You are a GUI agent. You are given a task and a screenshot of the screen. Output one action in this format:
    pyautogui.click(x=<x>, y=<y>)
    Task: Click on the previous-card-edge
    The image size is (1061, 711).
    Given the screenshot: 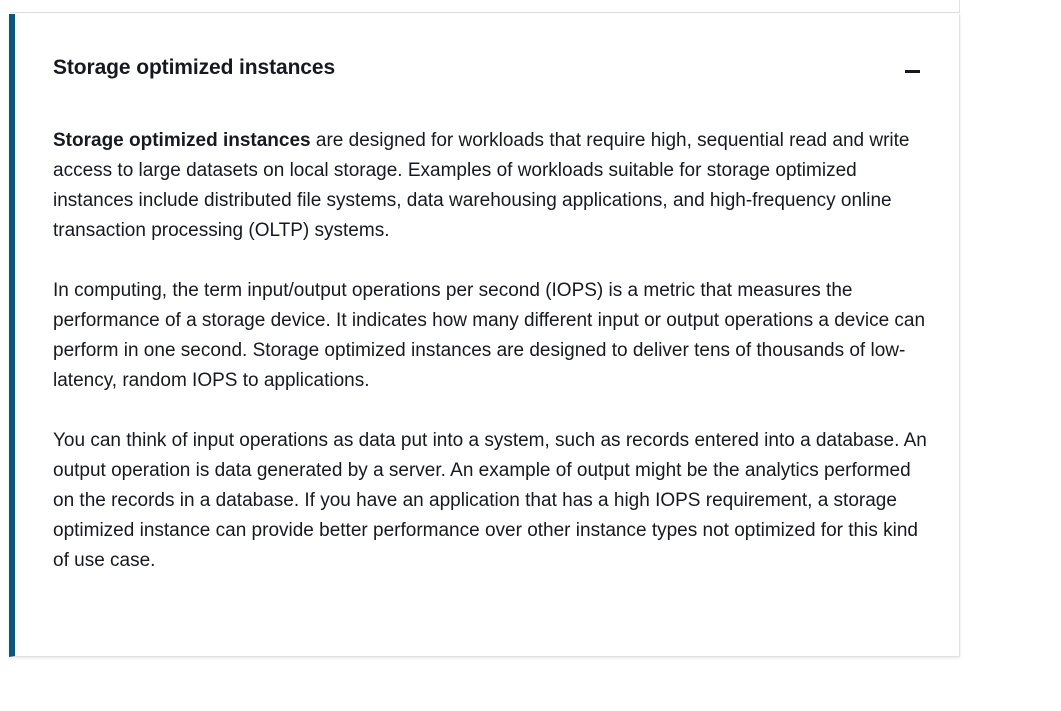 What is the action you would take?
    pyautogui.click(x=485, y=6)
    